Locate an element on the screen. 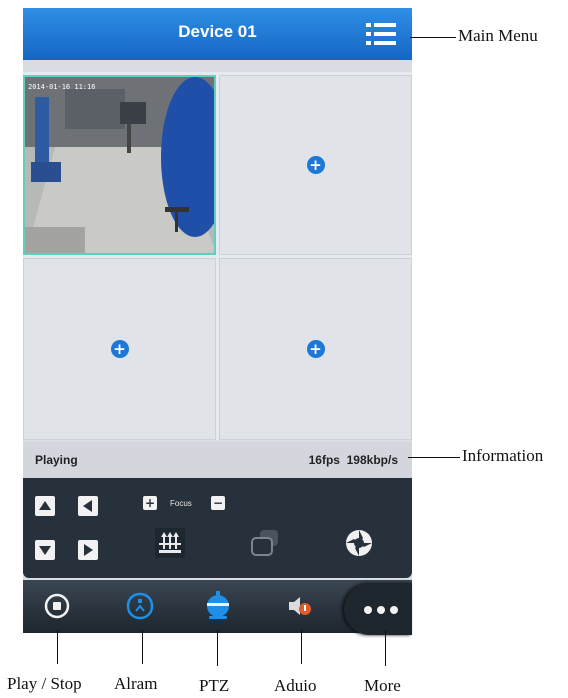 The image size is (568, 698). more-callout-line is located at coordinates (385, 648).